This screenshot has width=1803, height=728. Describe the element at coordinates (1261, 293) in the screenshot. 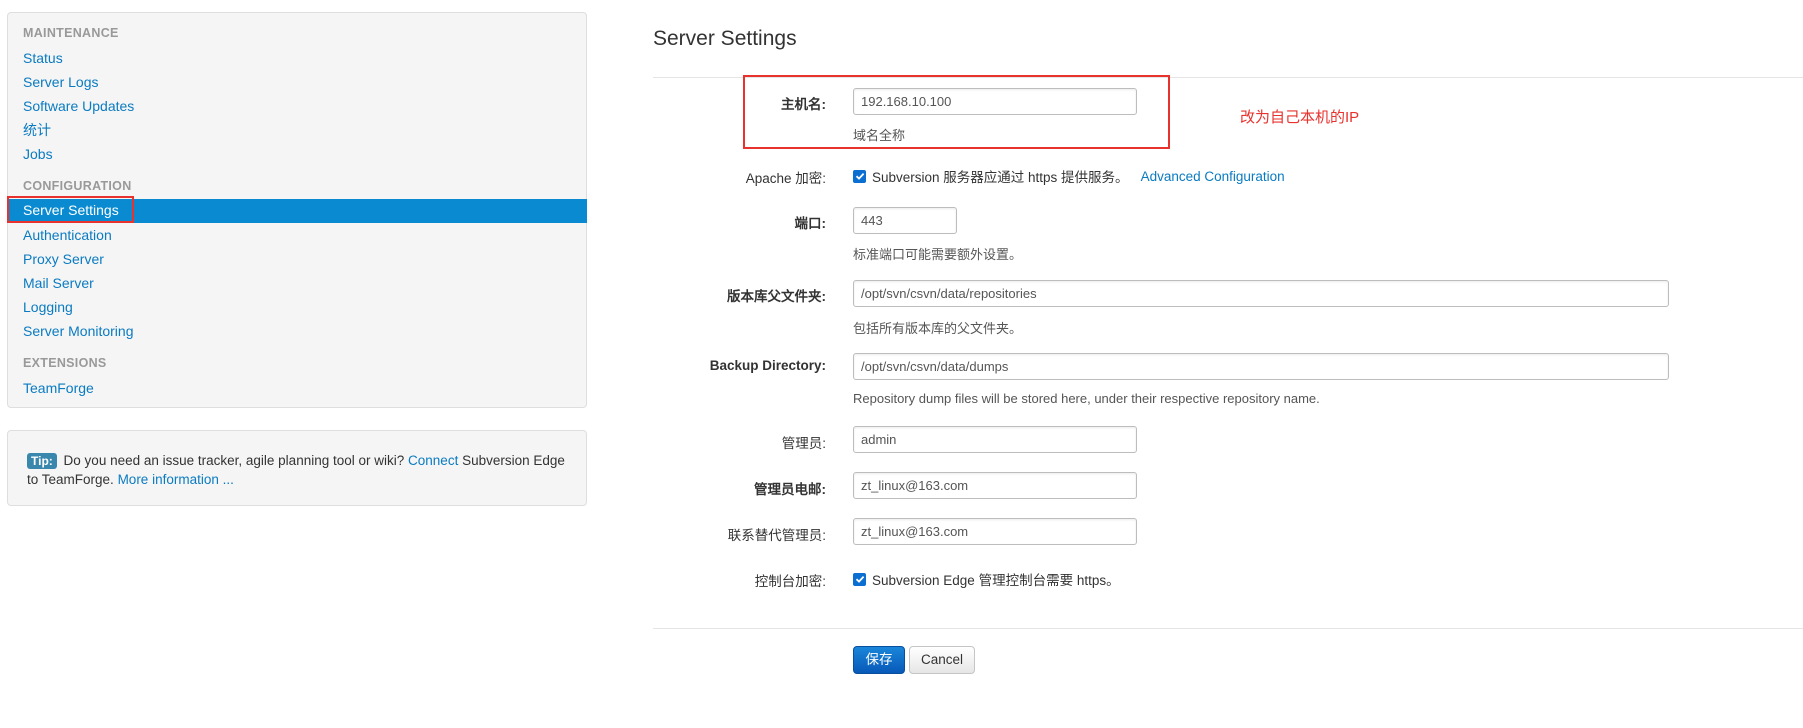

I see `repo-parent-input` at that location.